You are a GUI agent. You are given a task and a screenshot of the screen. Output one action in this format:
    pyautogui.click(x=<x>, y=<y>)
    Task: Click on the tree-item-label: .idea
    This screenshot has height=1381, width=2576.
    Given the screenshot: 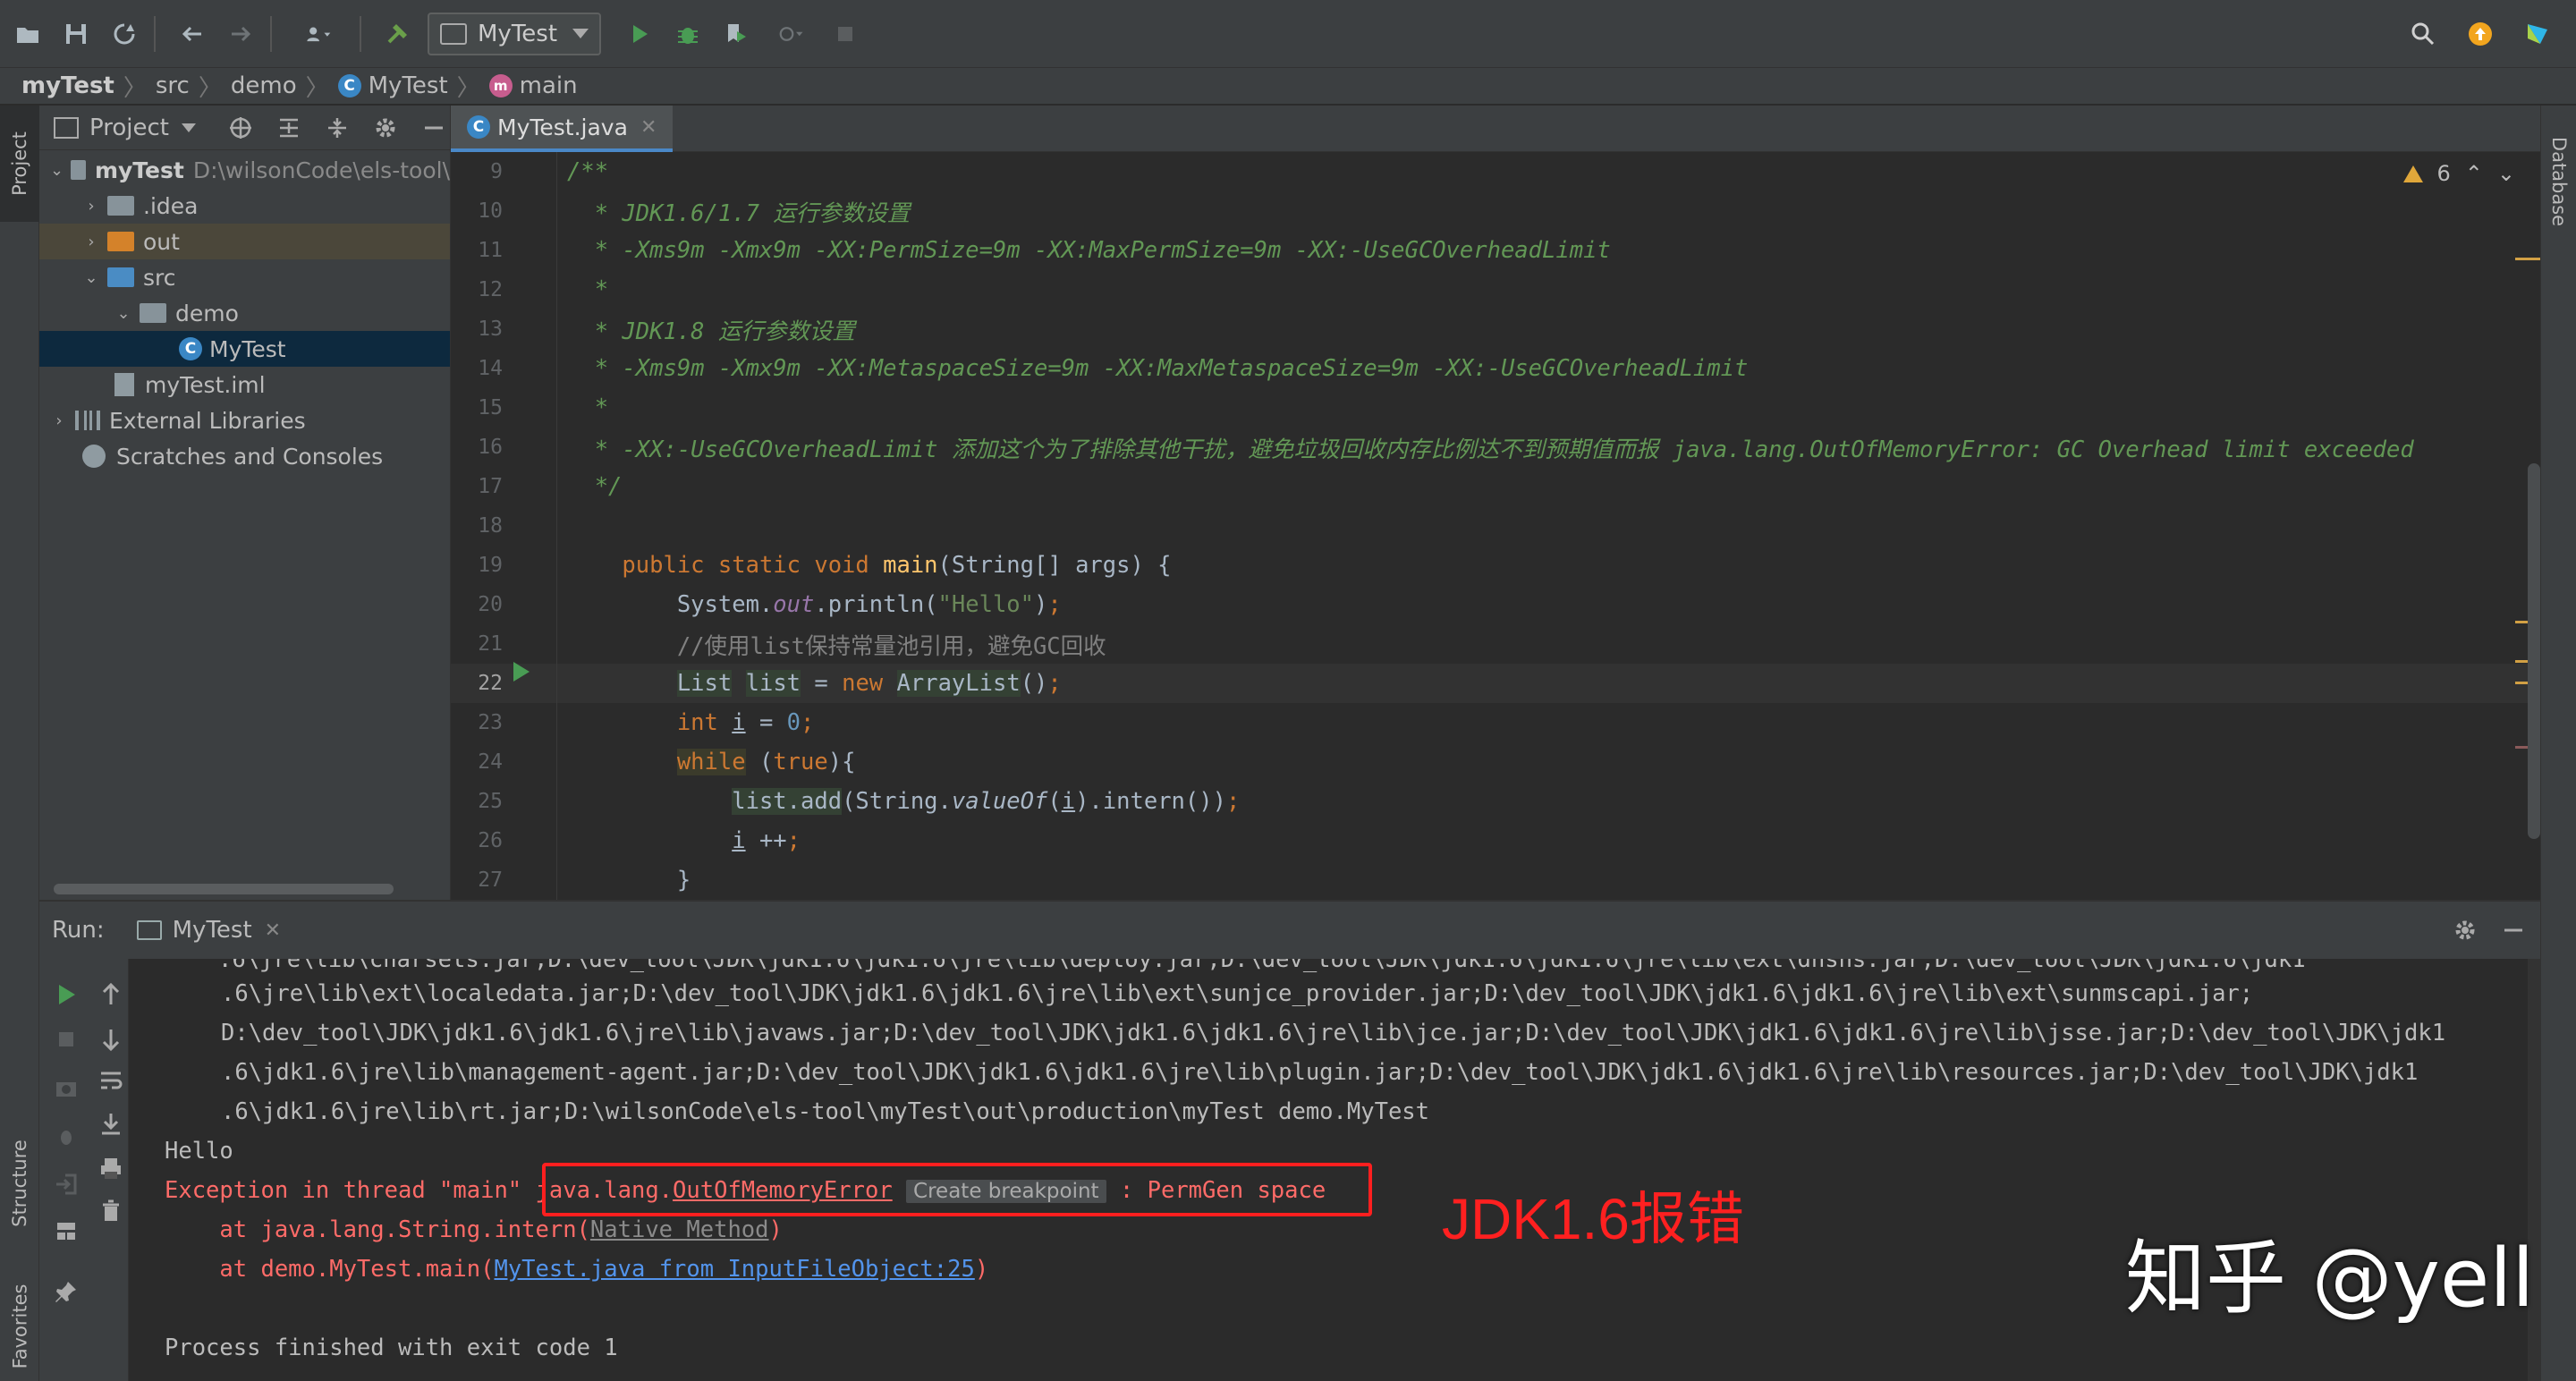 What is the action you would take?
    pyautogui.click(x=171, y=205)
    